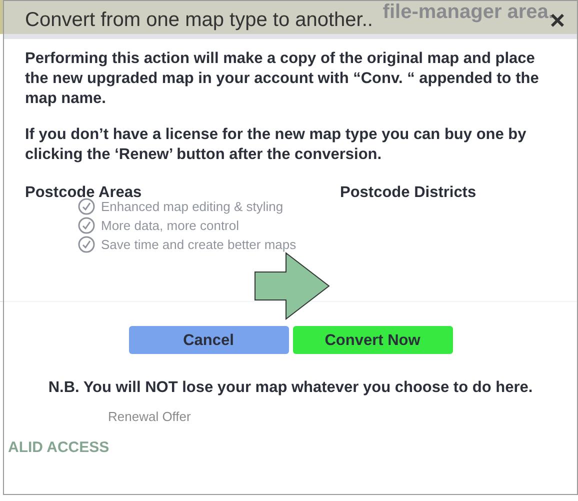  Describe the element at coordinates (290, 388) in the screenshot. I see `note-text: N.B. You will NOT lose your map whatever you choose to do here.` at that location.